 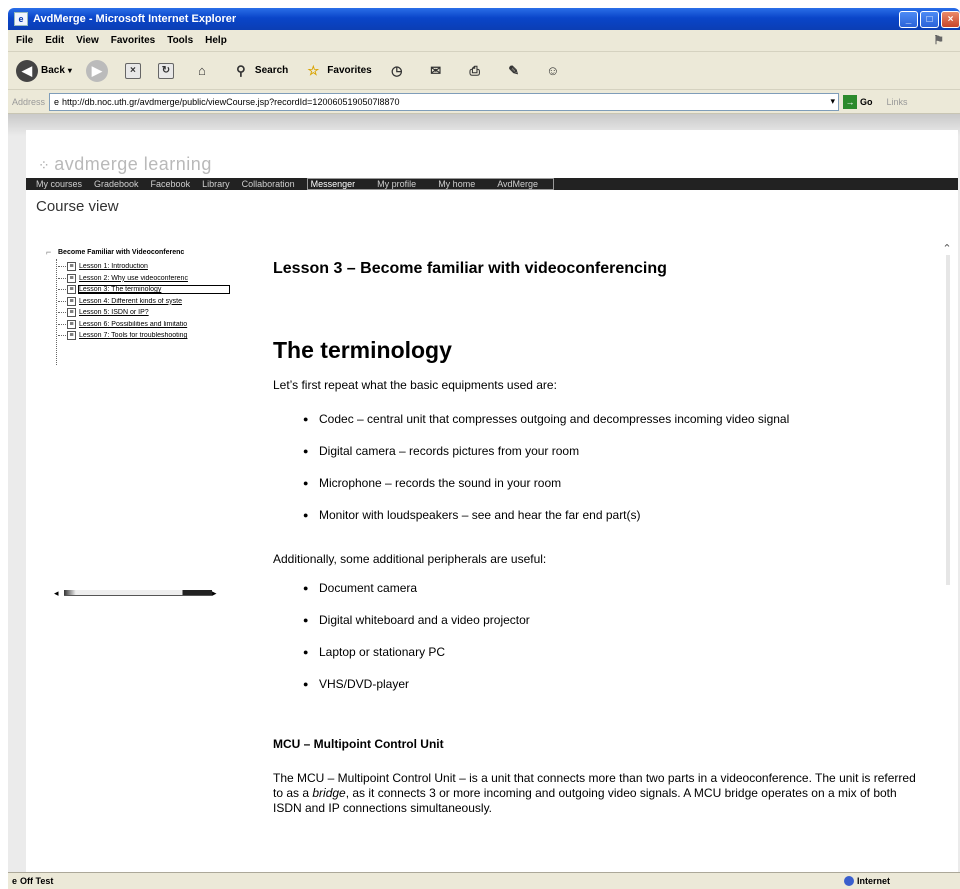 I want to click on go-button: → Go, so click(x=858, y=101).